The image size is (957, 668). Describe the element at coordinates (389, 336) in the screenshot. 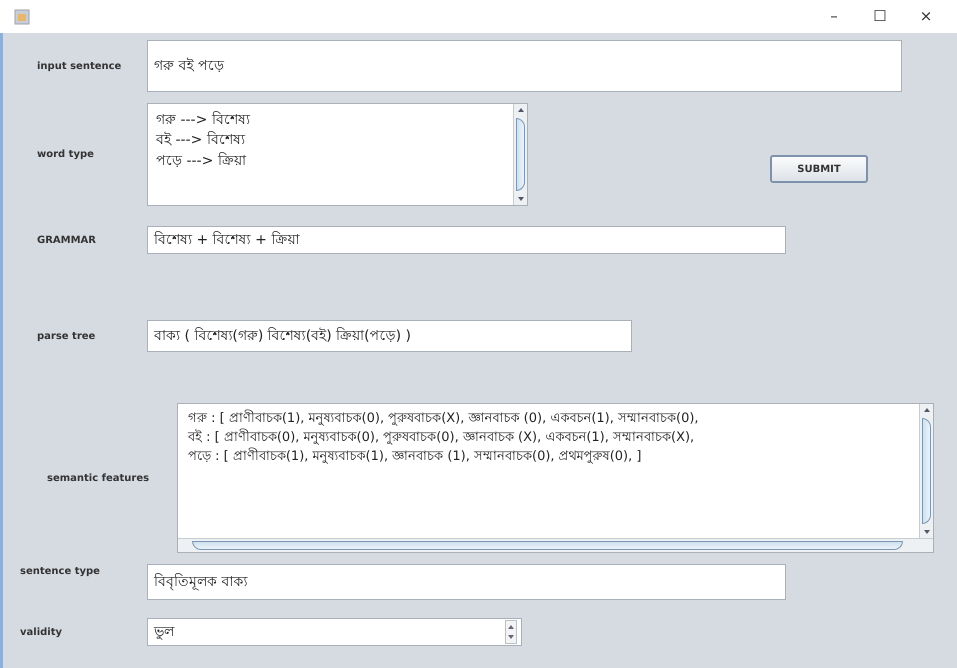

I see `text-field: বাক্য ( বিশেষ্য(গরু) বিশেষ্য(বই) ক্রিয়া(পড়ে) )` at that location.